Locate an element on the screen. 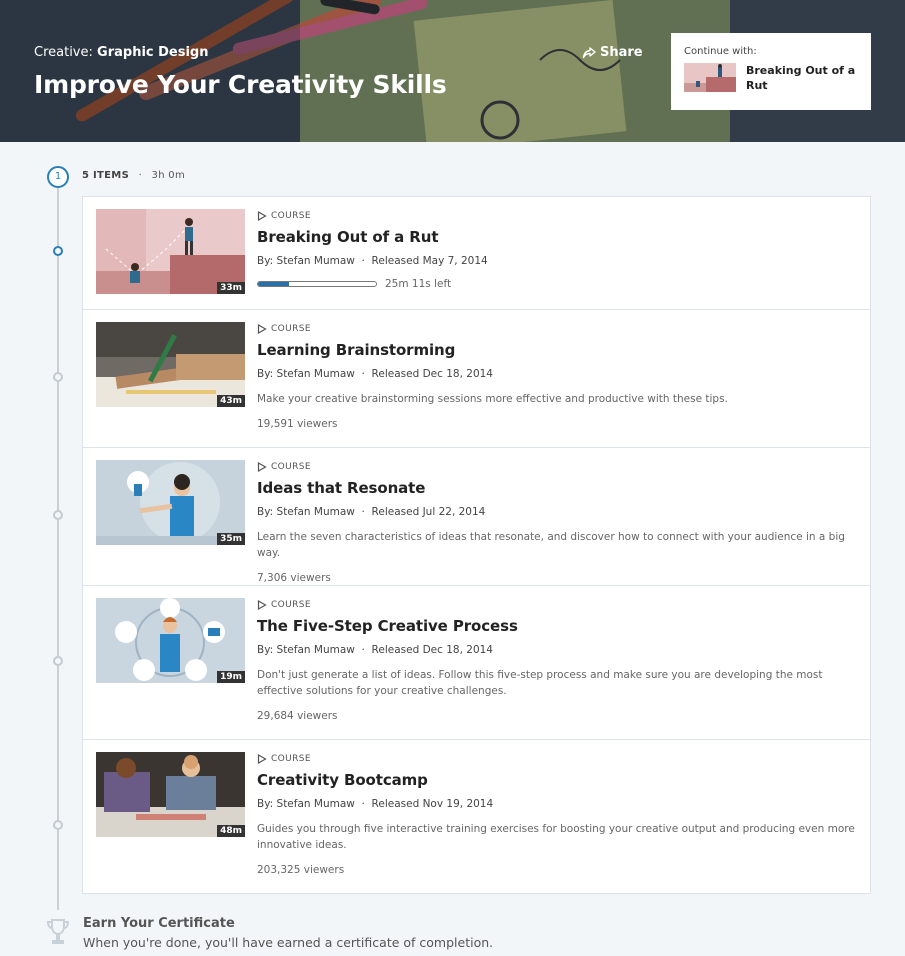 The width and height of the screenshot is (905, 956). timeline-line is located at coordinates (58, 548).